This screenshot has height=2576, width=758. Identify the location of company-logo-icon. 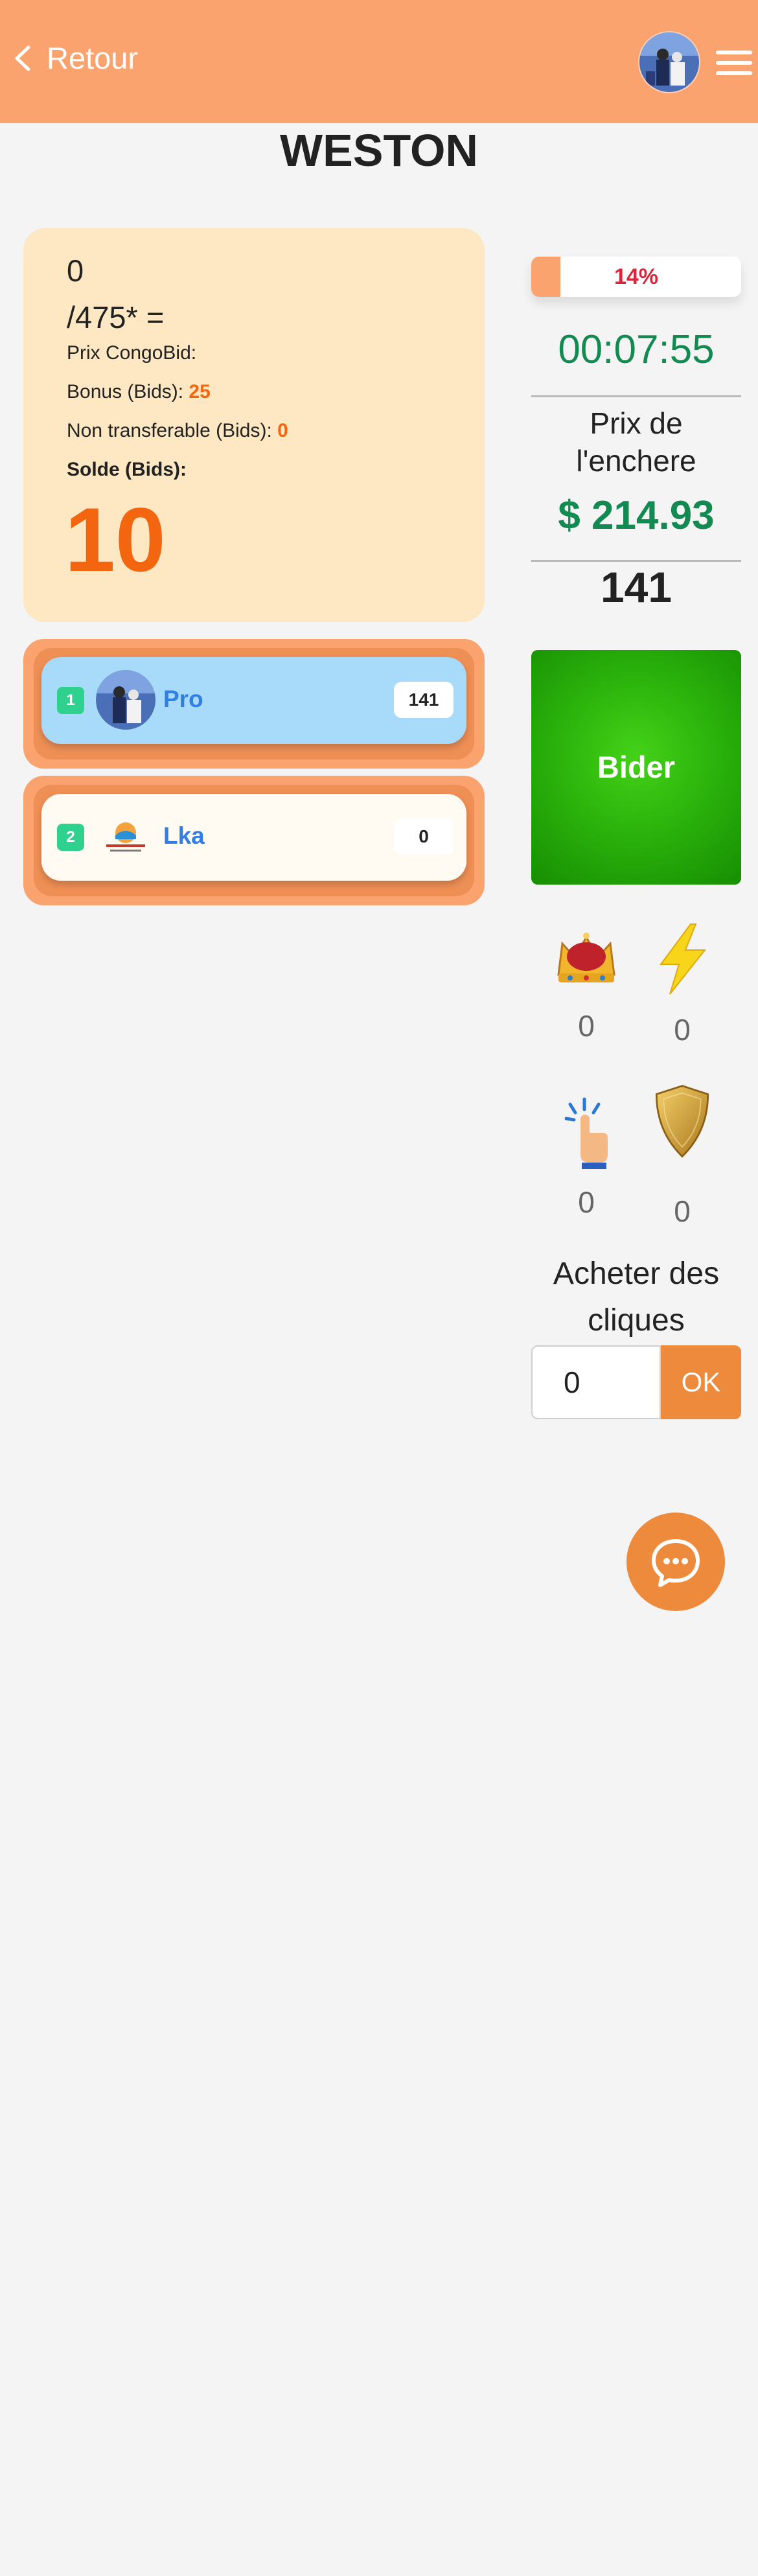
(125, 836).